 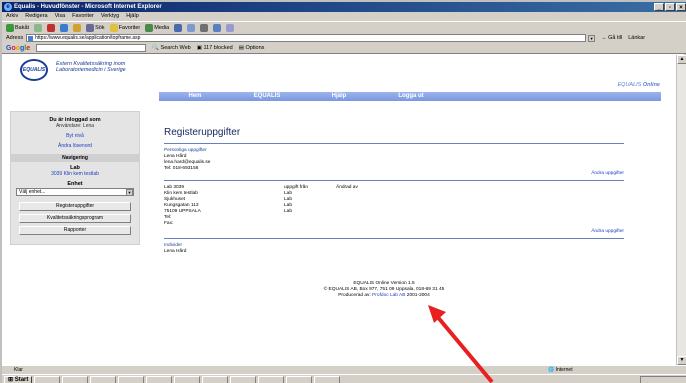 What do you see at coordinates (77, 27) in the screenshot?
I see `home-button` at bounding box center [77, 27].